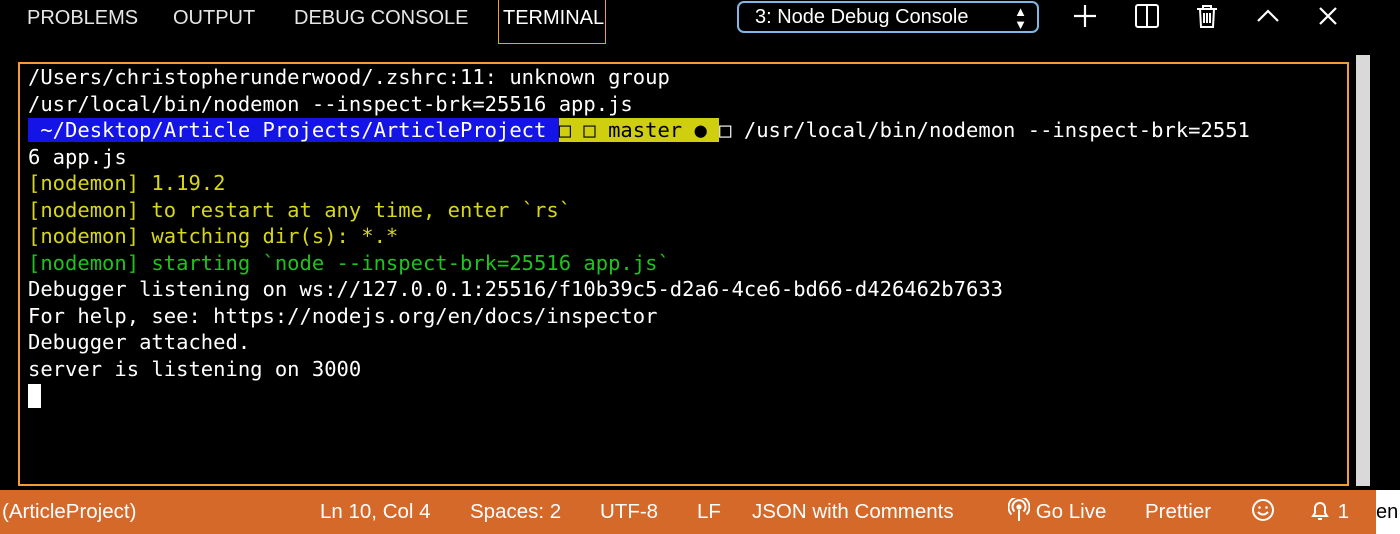 The image size is (1400, 534). I want to click on status-go-live: Go Live, so click(1057, 512).